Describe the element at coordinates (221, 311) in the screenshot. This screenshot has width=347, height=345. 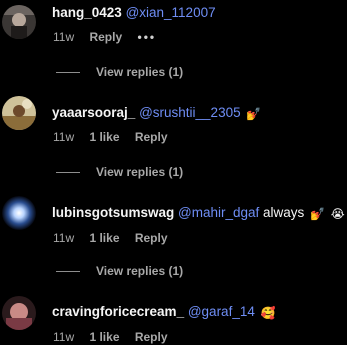
I see `comment-mention: @garaf_14` at that location.